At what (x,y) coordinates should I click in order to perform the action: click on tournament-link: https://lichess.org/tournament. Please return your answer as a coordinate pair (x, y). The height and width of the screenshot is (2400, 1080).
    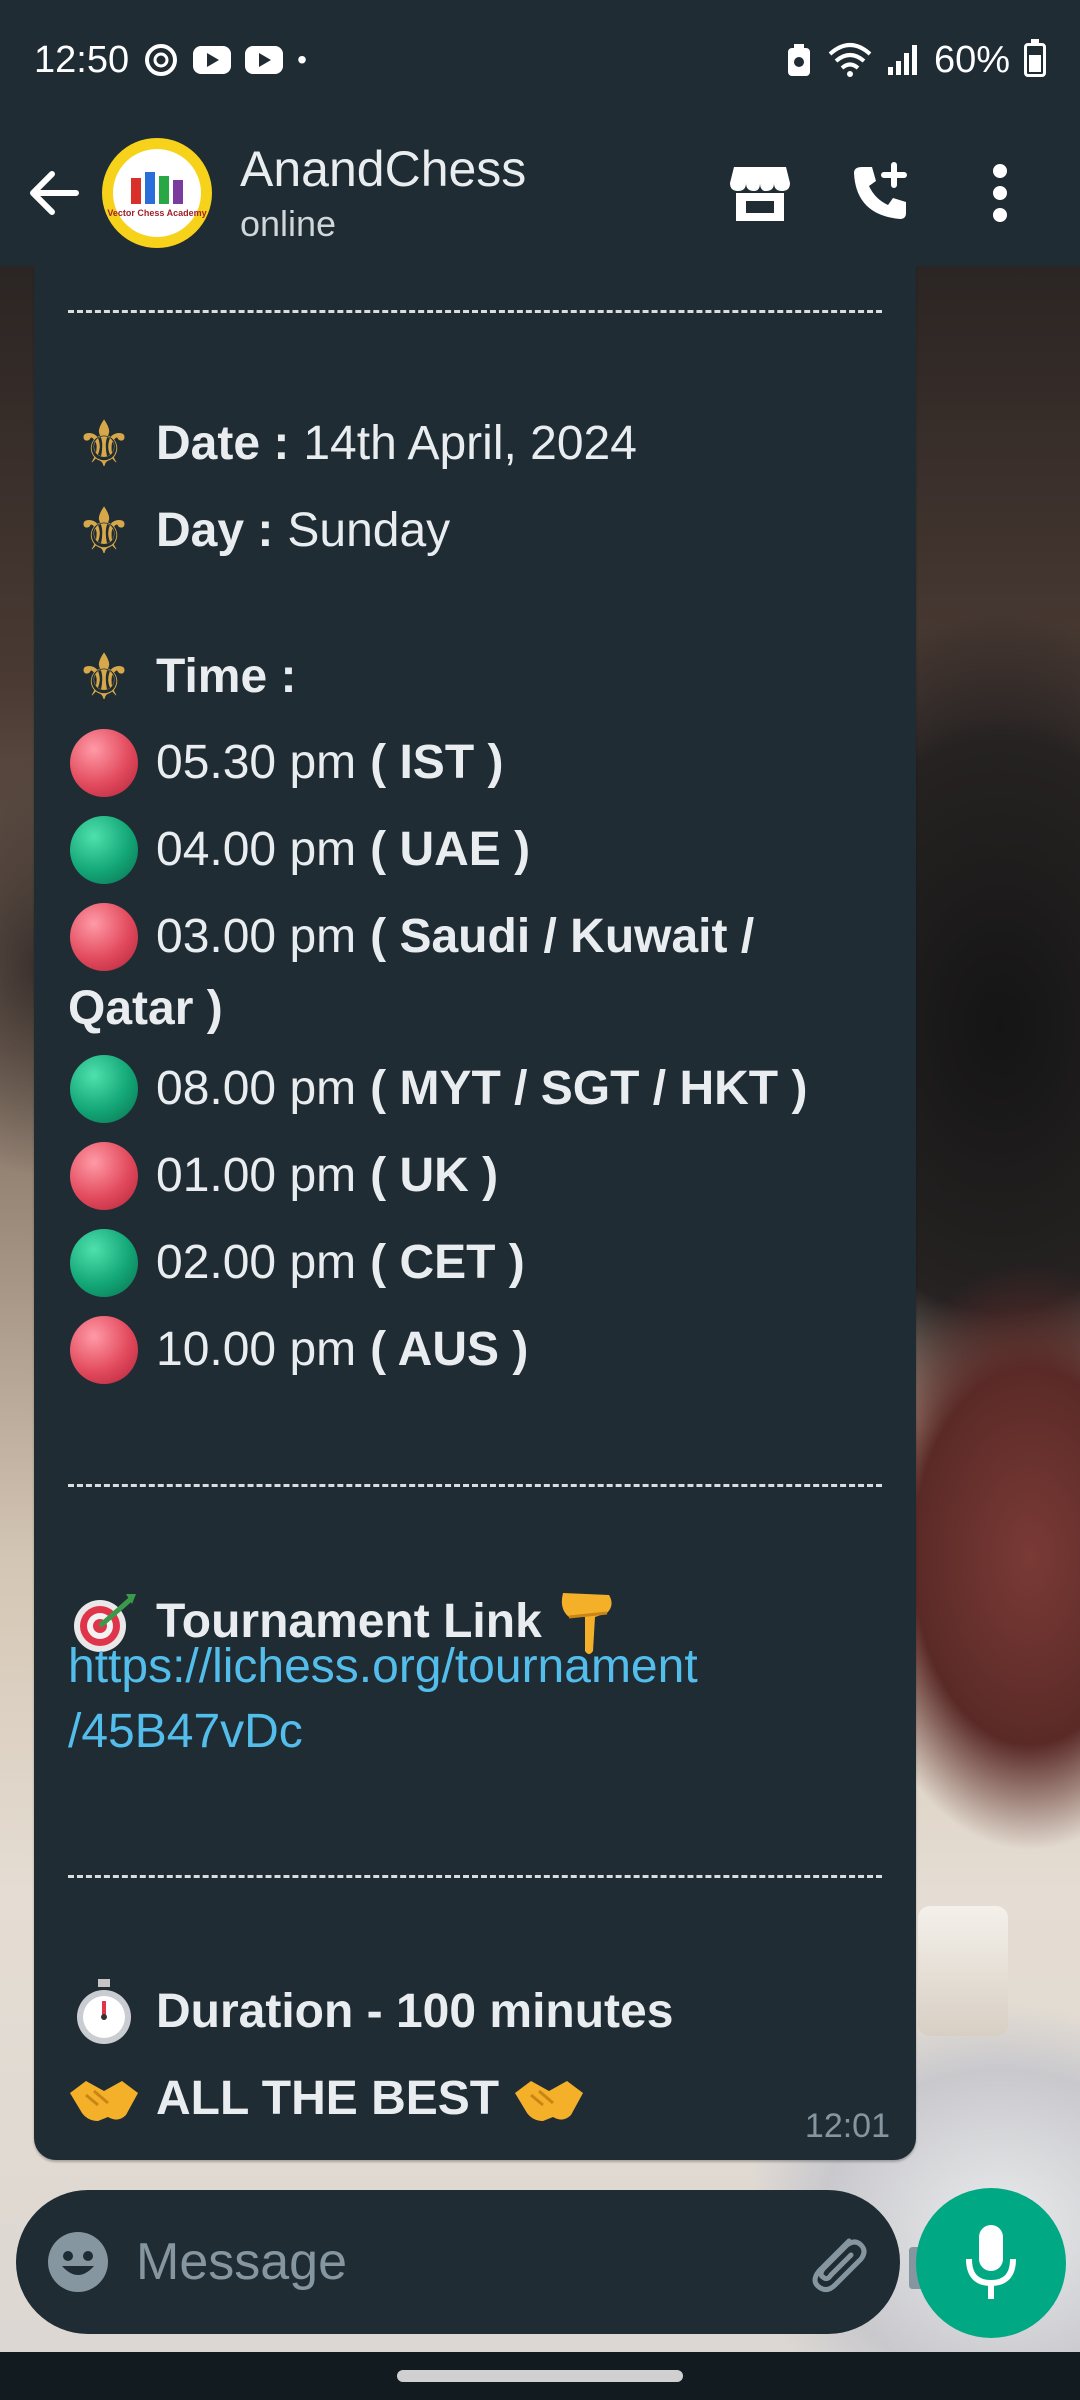
    Looking at the image, I should click on (475, 1667).